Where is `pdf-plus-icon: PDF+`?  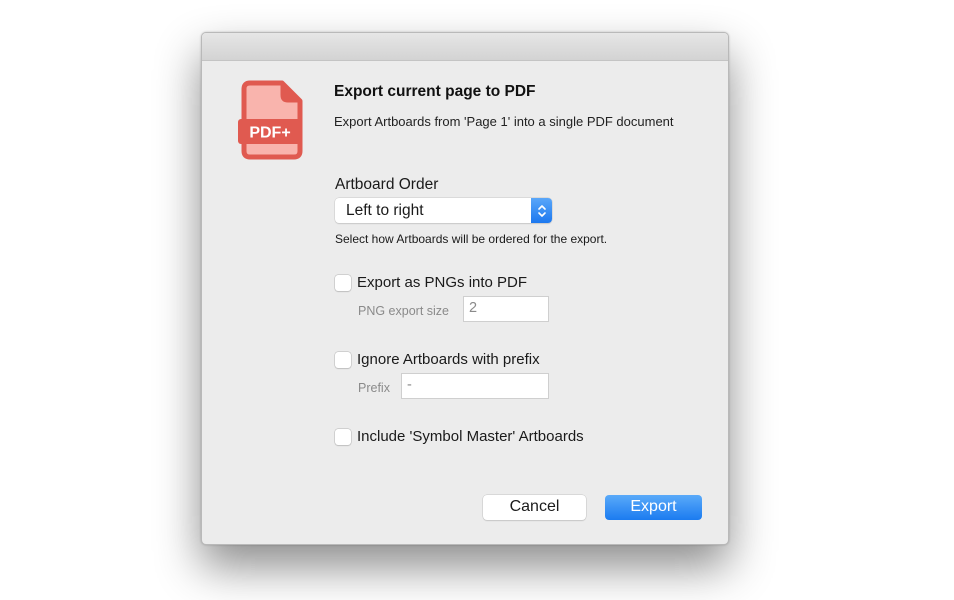 pdf-plus-icon: PDF+ is located at coordinates (272, 120).